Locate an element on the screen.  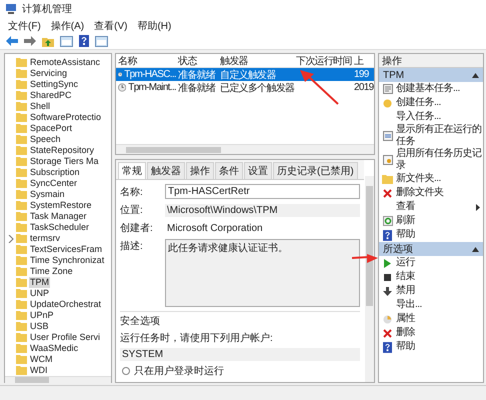
action-item: 删除 is located at coordinates (405, 333).